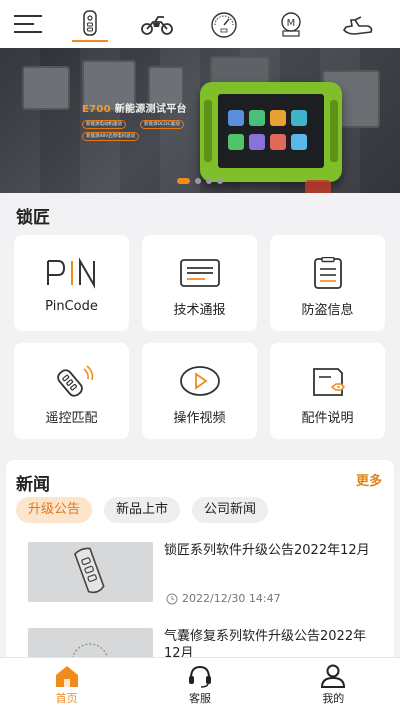 This screenshot has height=711, width=400. I want to click on card-tech-bulletin: 技术通报, so click(199, 283).